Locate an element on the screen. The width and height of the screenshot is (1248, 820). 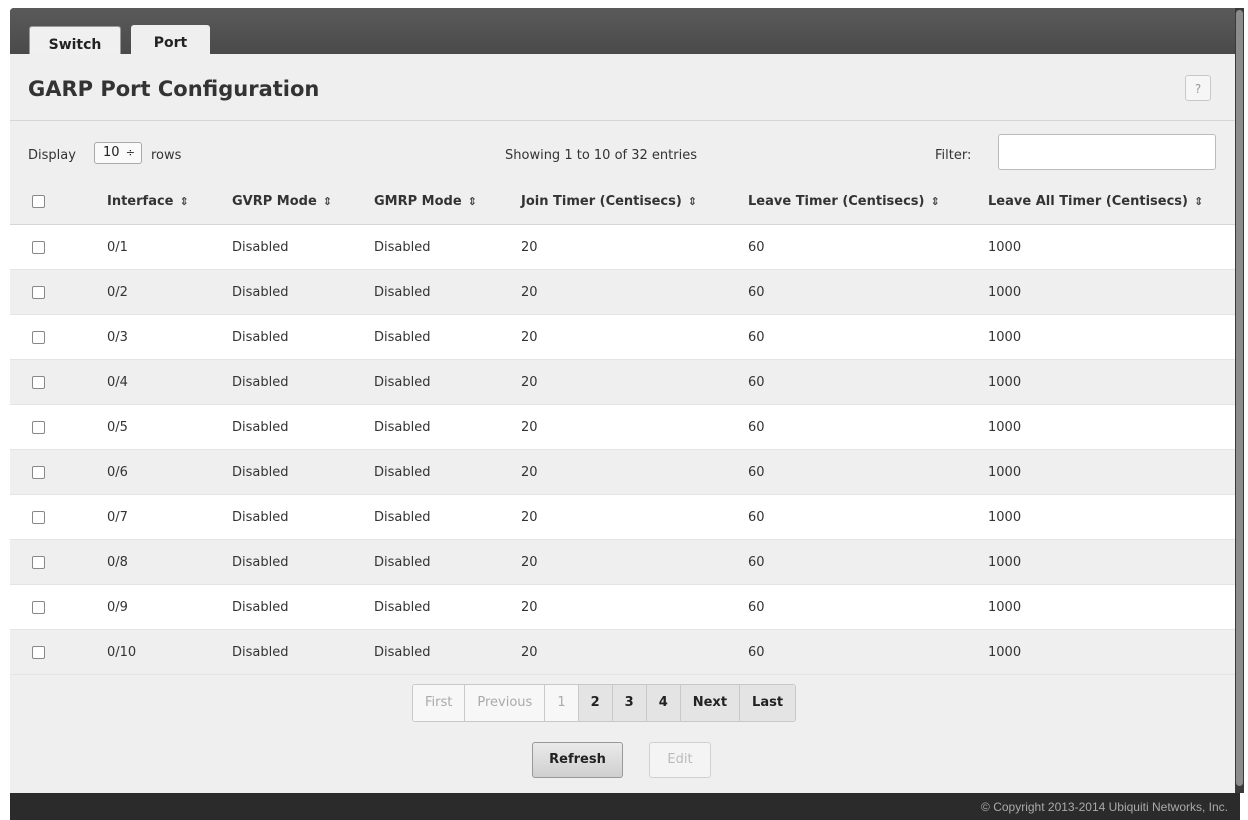
interface-cell: 0/1 is located at coordinates (169, 247).